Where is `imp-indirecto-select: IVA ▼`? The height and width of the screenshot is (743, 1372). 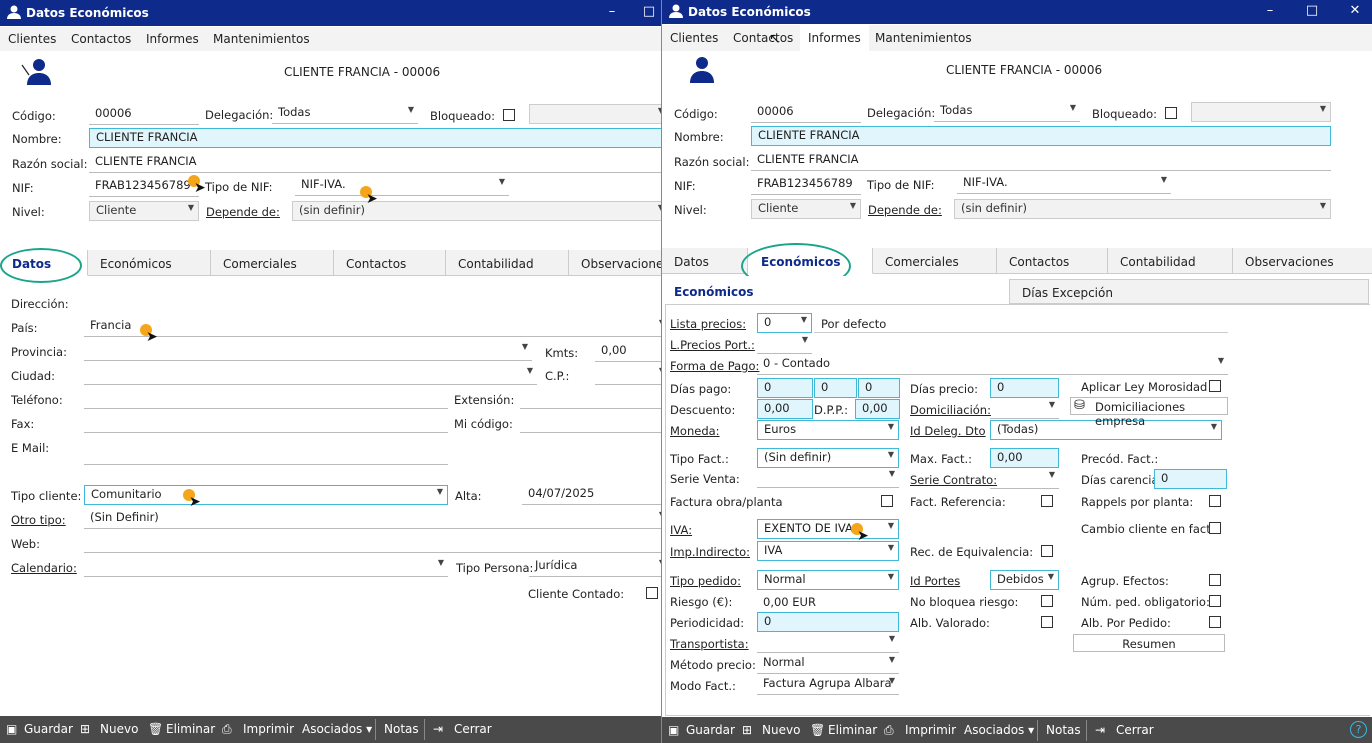
imp-indirecto-select: IVA ▼ is located at coordinates (828, 551).